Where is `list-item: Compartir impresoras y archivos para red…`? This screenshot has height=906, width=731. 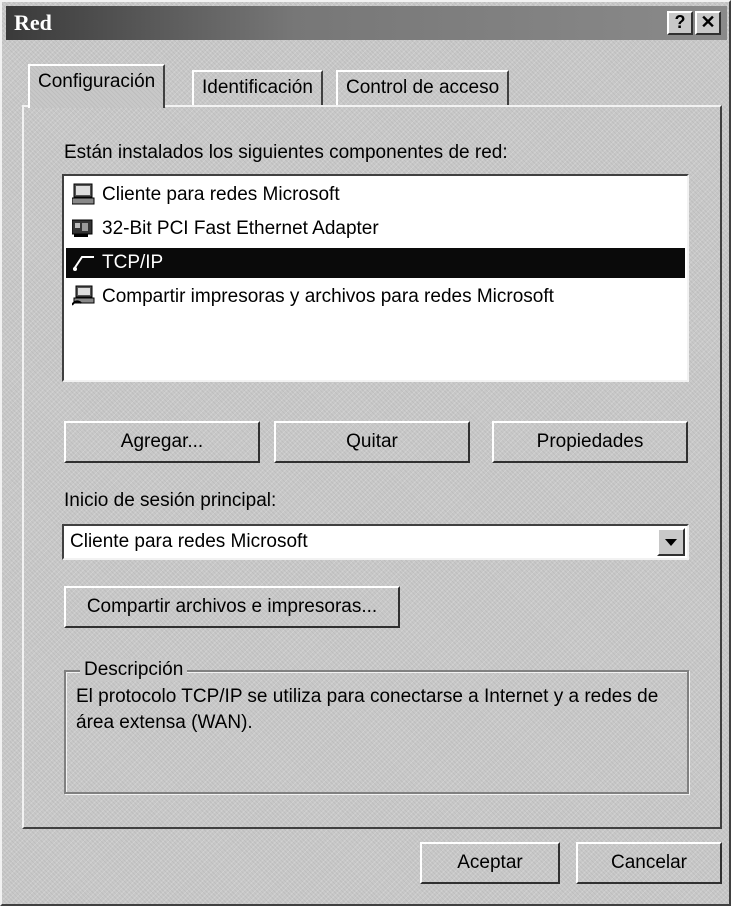 list-item: Compartir impresoras y archivos para red… is located at coordinates (375, 297).